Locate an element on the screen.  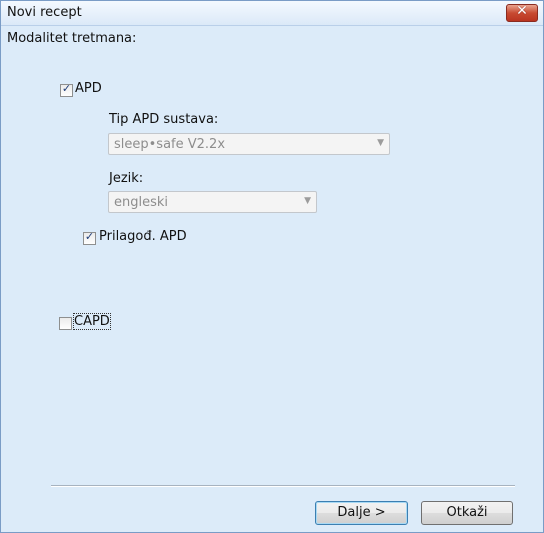
capd-label: CAPD is located at coordinates (92, 321).